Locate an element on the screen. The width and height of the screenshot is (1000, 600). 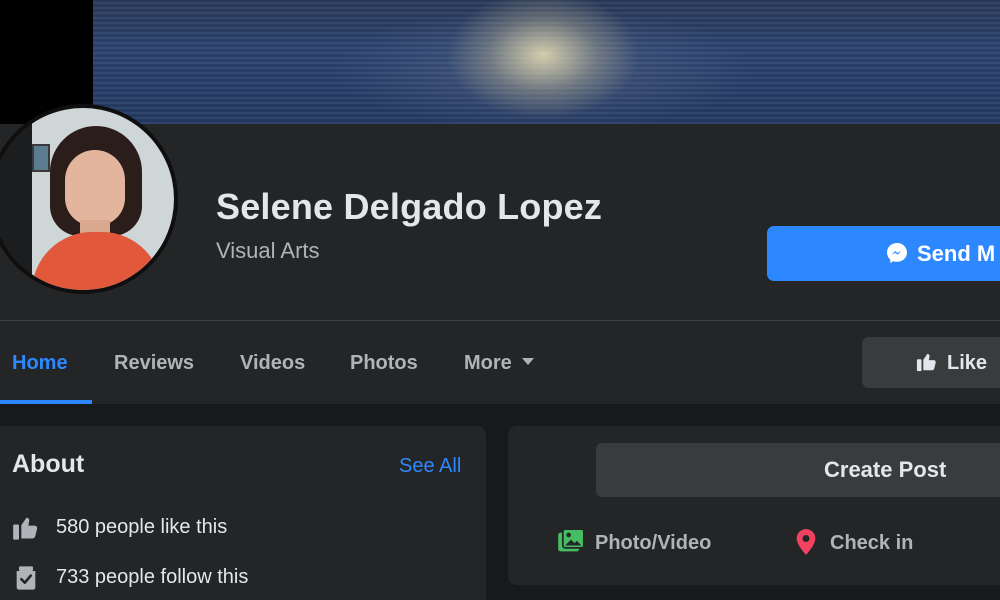
like-button: Like is located at coordinates (931, 362).